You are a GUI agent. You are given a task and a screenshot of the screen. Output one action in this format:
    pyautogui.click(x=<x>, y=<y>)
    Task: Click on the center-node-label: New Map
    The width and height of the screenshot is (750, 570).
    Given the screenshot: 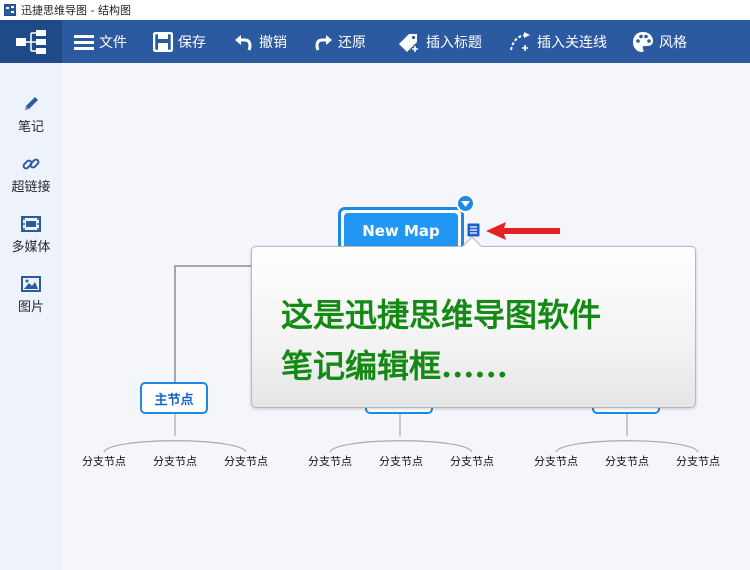 What is the action you would take?
    pyautogui.click(x=401, y=231)
    